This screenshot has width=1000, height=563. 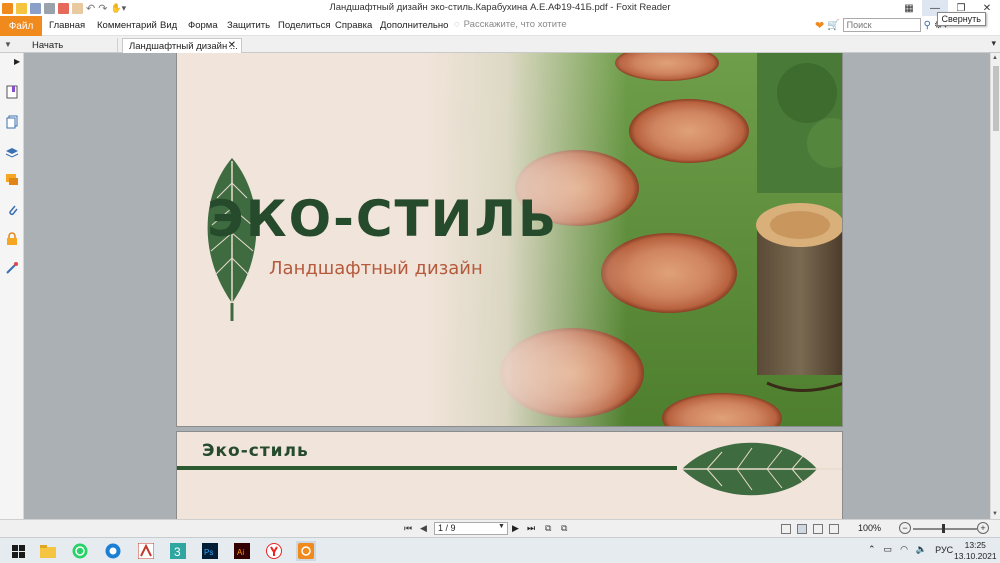 What do you see at coordinates (927, 25) in the screenshot?
I see `search-icon: ⚲` at bounding box center [927, 25].